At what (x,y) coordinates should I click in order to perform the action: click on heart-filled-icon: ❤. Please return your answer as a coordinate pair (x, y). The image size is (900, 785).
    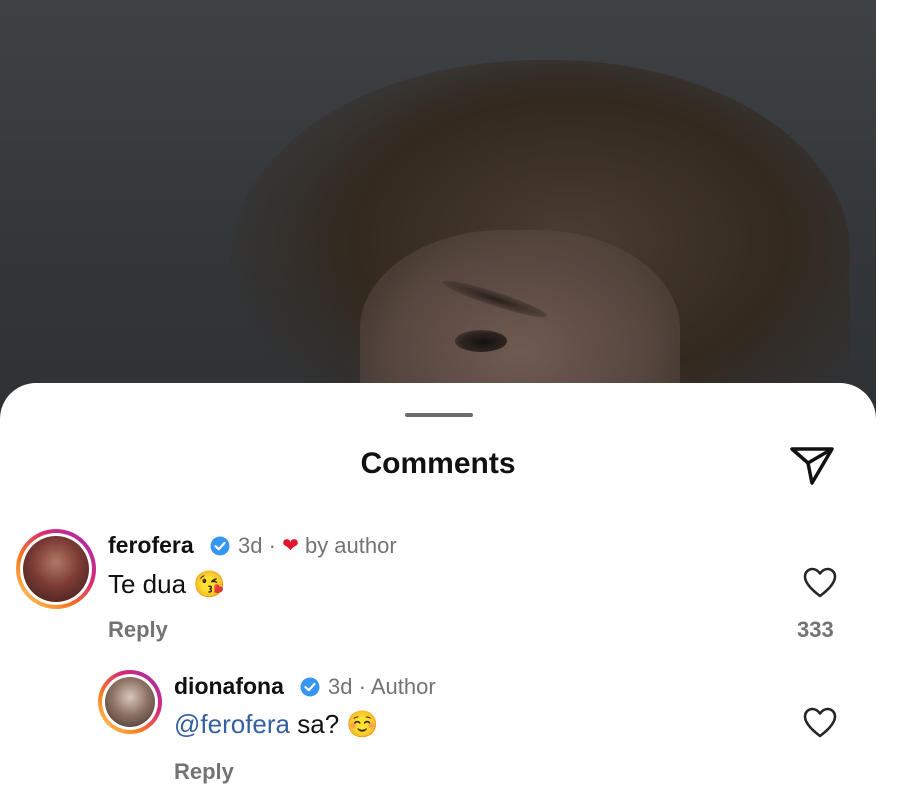
    Looking at the image, I should click on (290, 546).